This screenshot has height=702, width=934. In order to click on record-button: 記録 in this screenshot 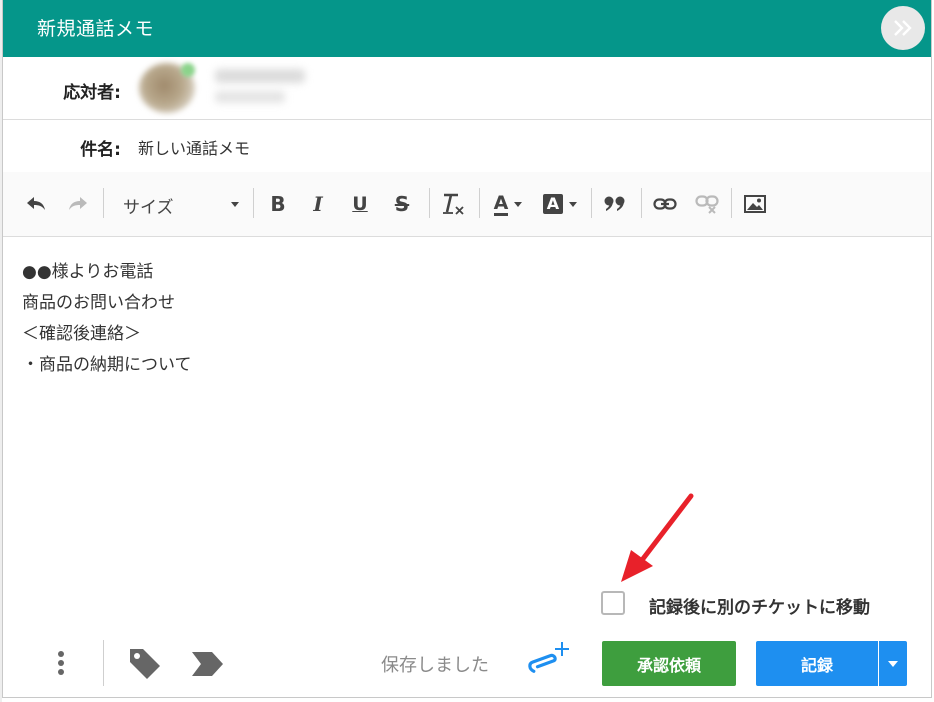, I will do `click(817, 663)`.